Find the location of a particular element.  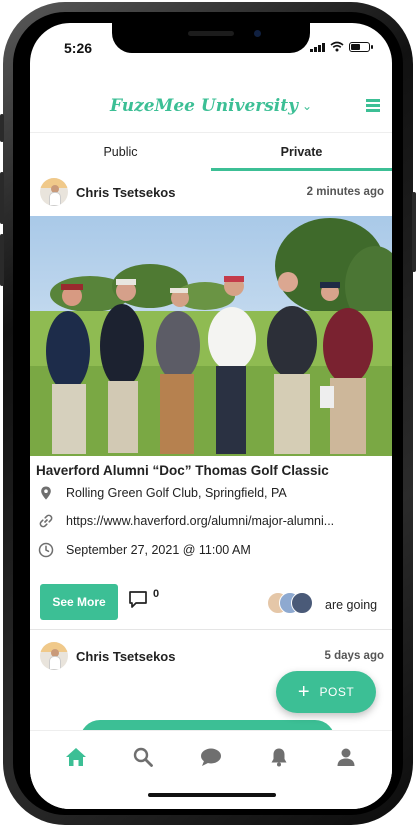

wifi-icon is located at coordinates (337, 46).